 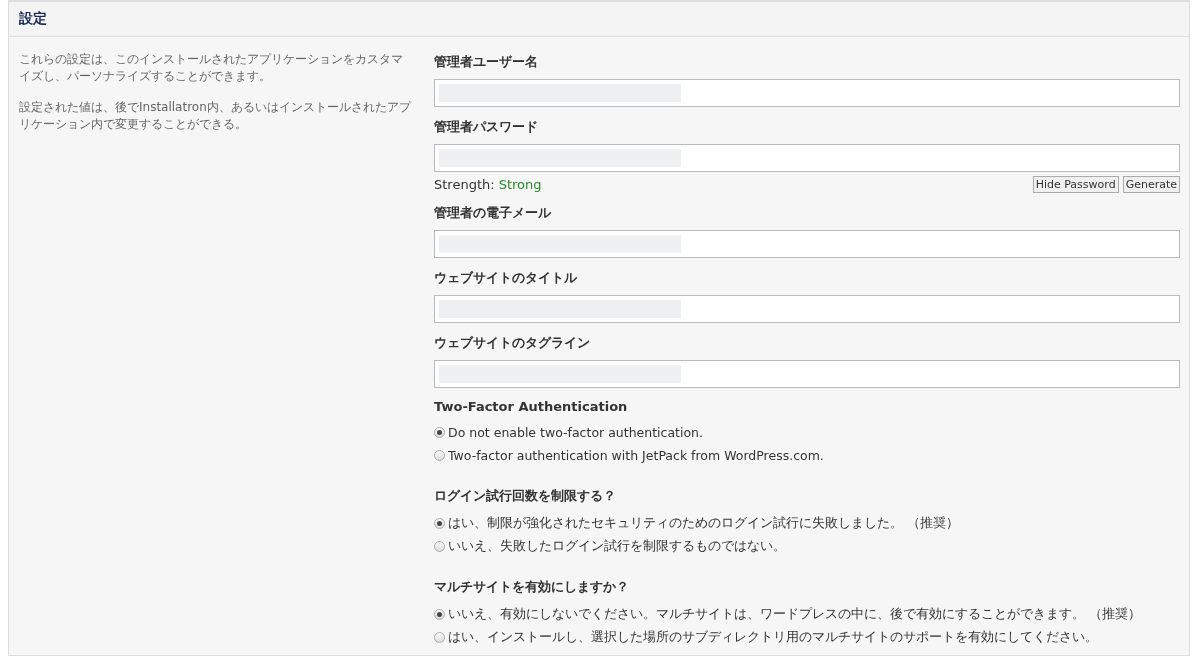 I want to click on generate-button: Generate, so click(x=1151, y=184).